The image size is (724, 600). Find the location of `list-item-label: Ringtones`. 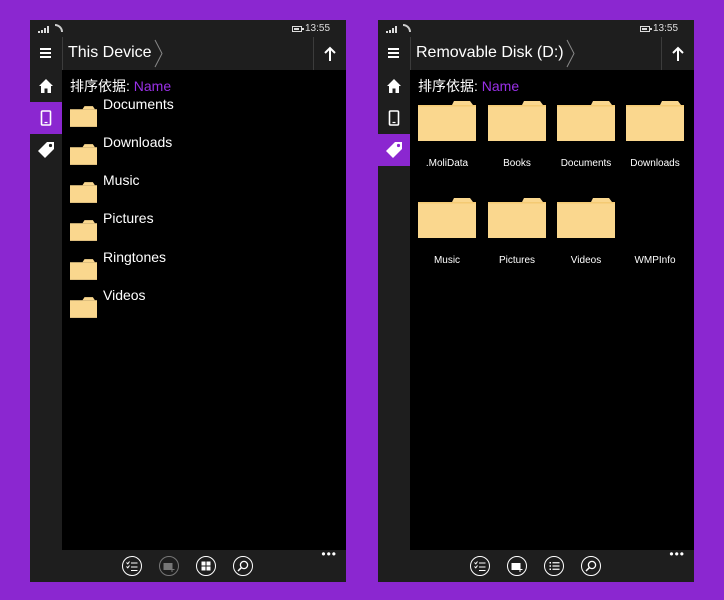

list-item-label: Ringtones is located at coordinates (135, 257).